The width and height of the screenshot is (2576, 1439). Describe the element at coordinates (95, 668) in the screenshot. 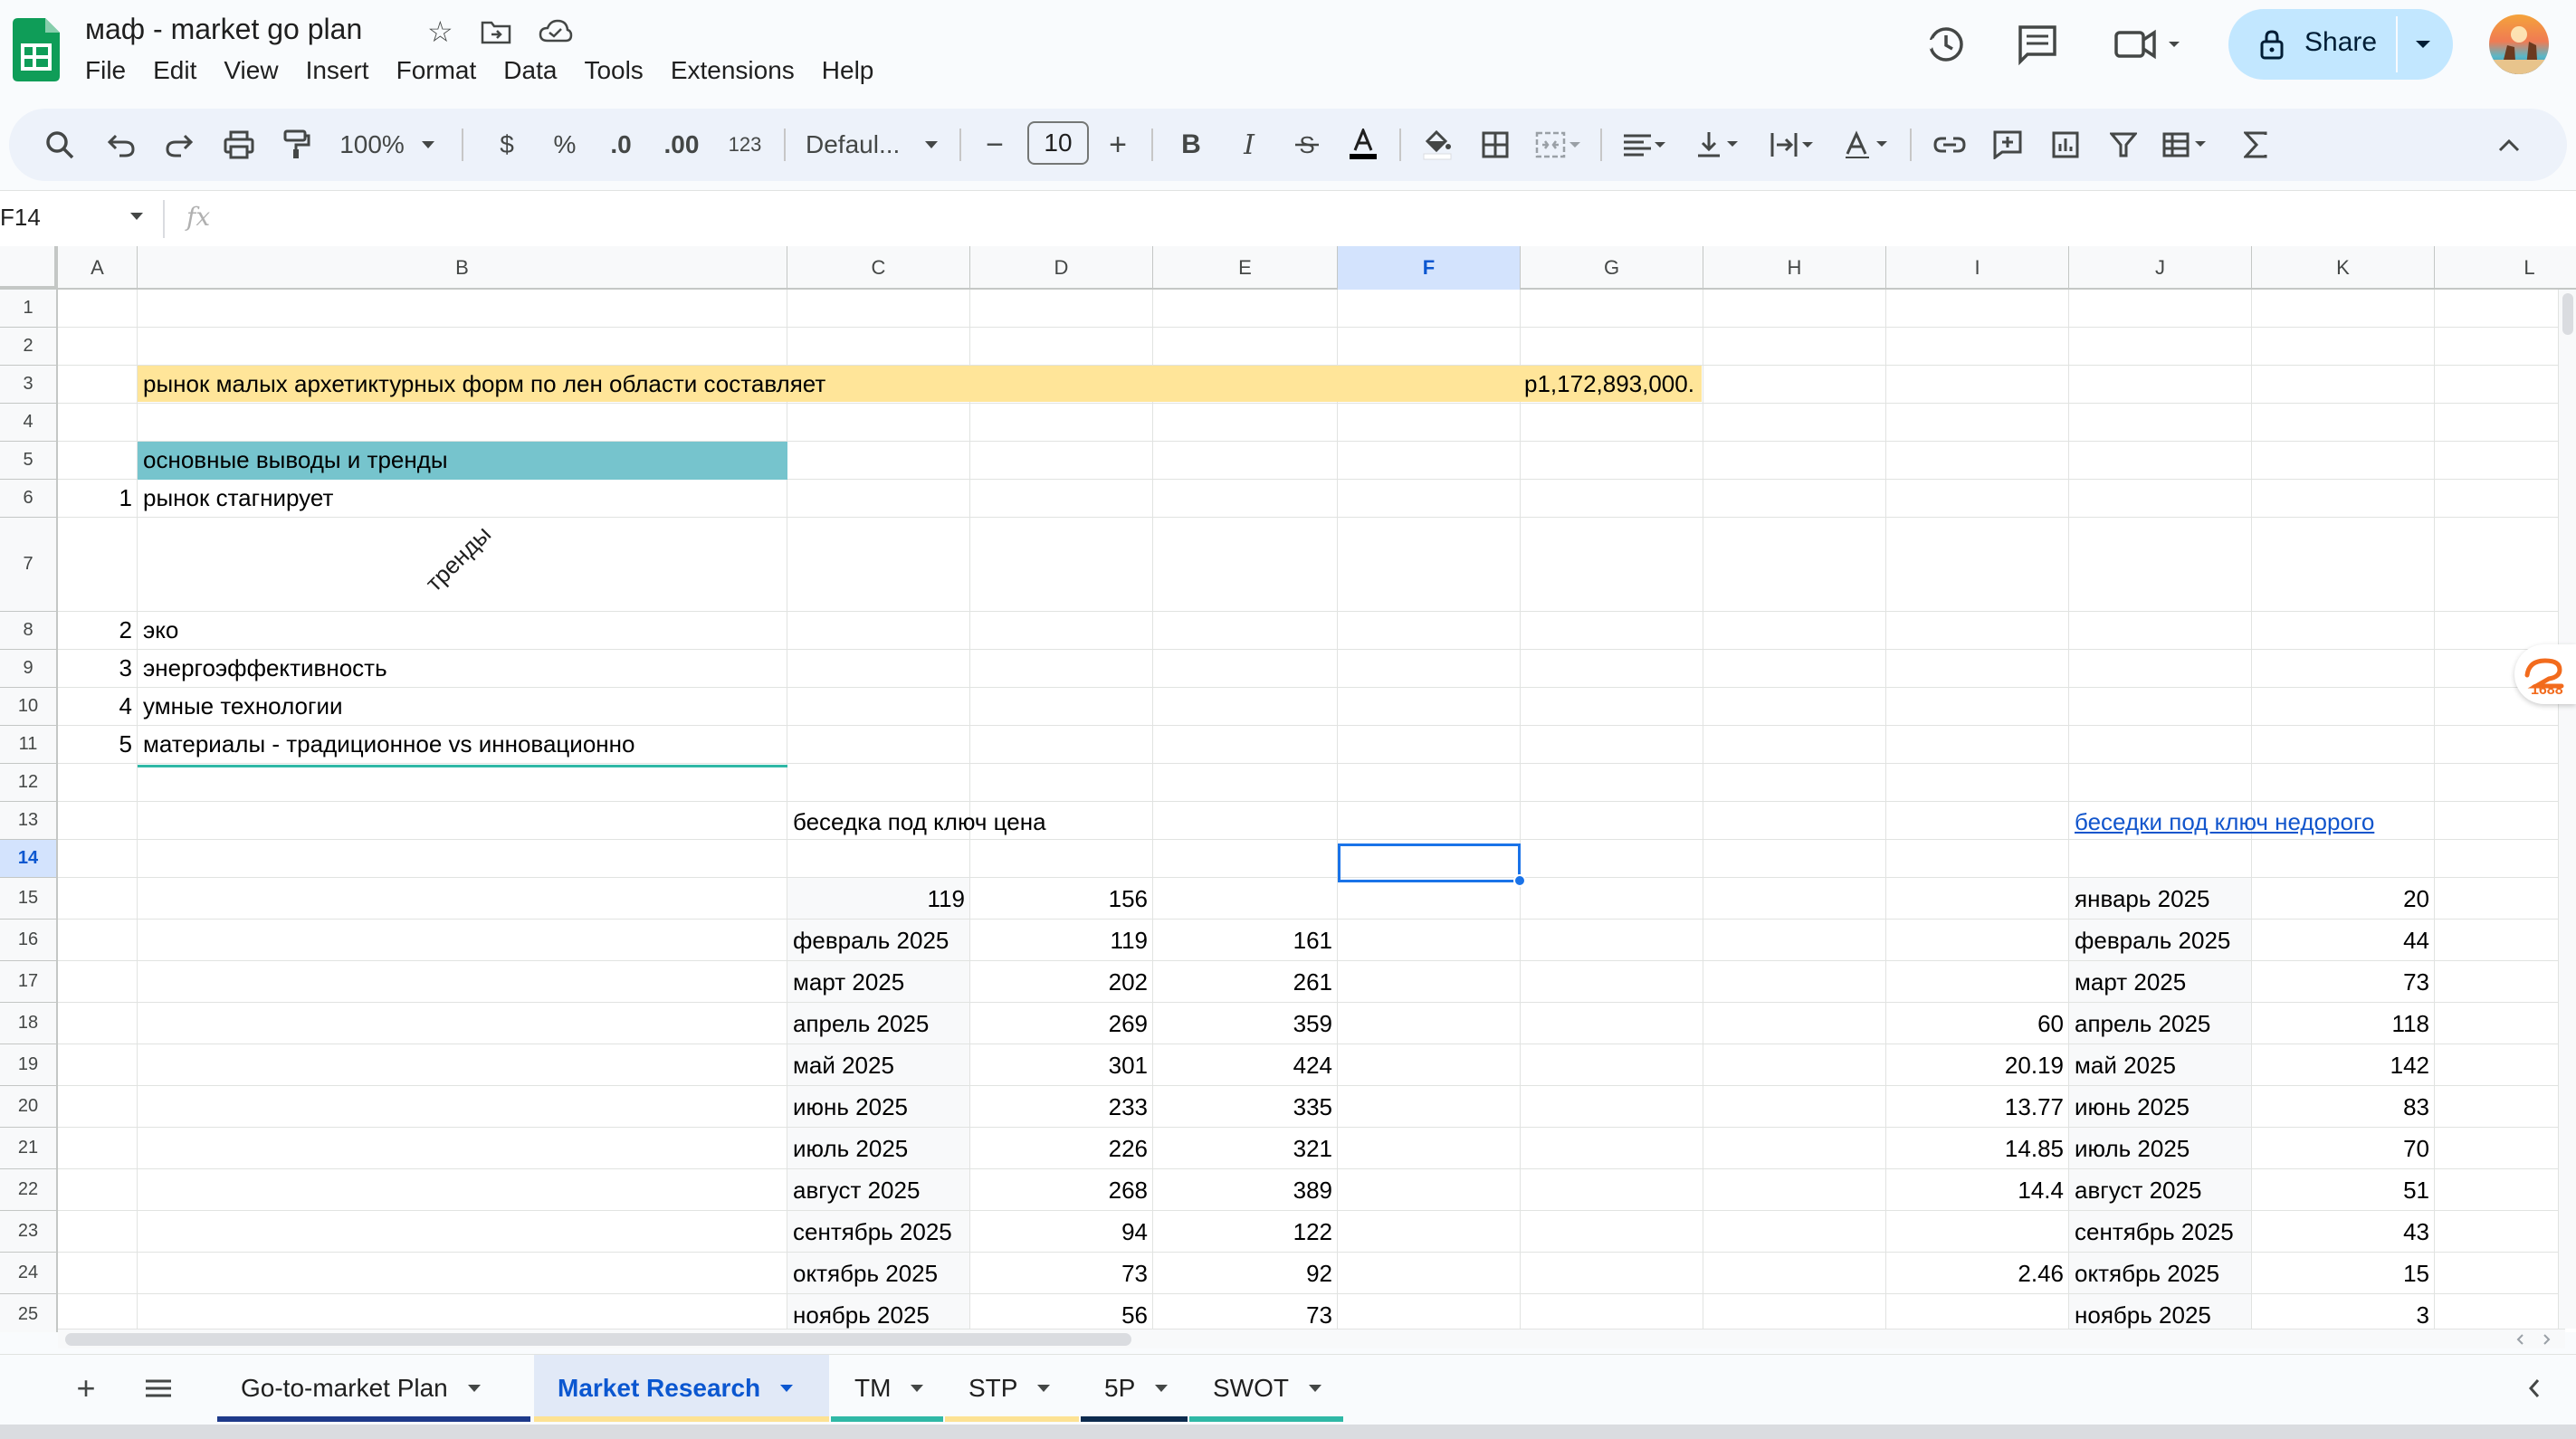

I see `cell-a9: 3` at that location.